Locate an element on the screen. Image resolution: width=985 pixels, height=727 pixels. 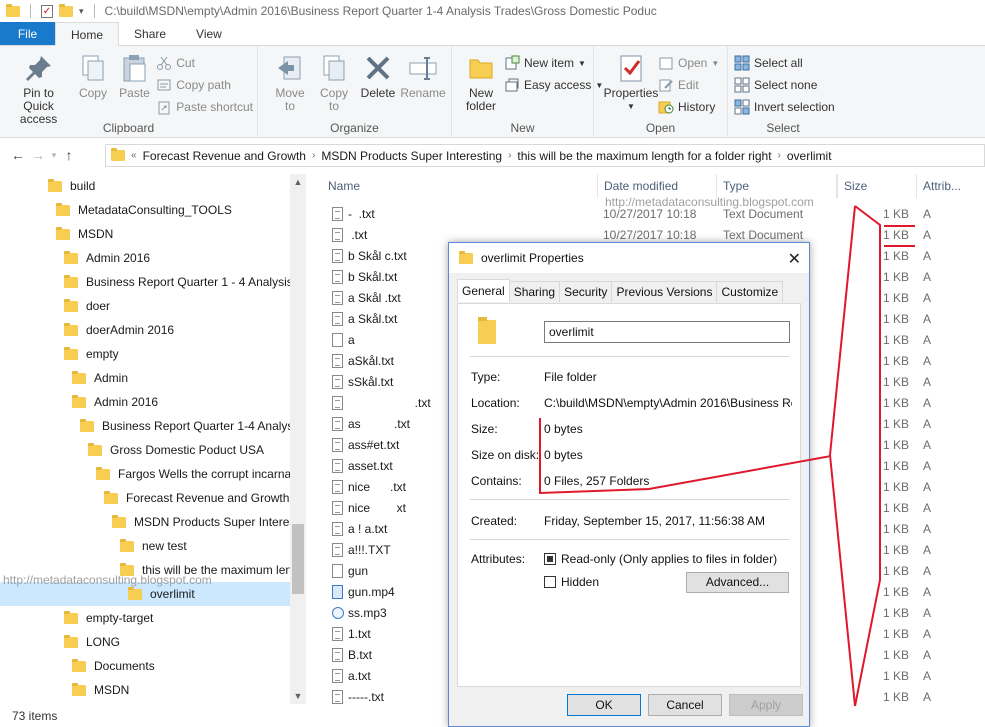
tree-item: MSDN Products Super Interesting is located at coordinates (153, 522).